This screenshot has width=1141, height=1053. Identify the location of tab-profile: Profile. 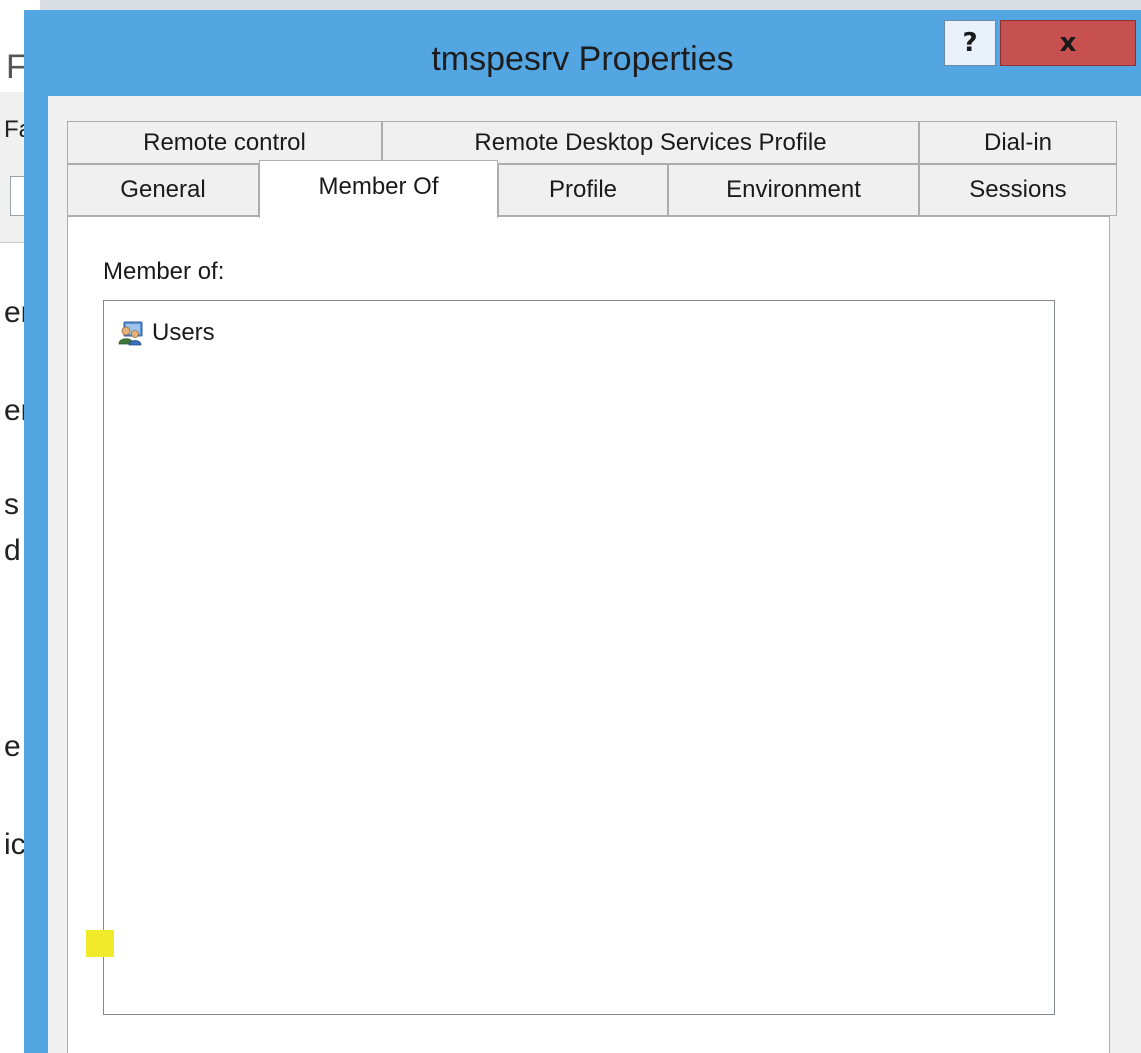
(583, 190).